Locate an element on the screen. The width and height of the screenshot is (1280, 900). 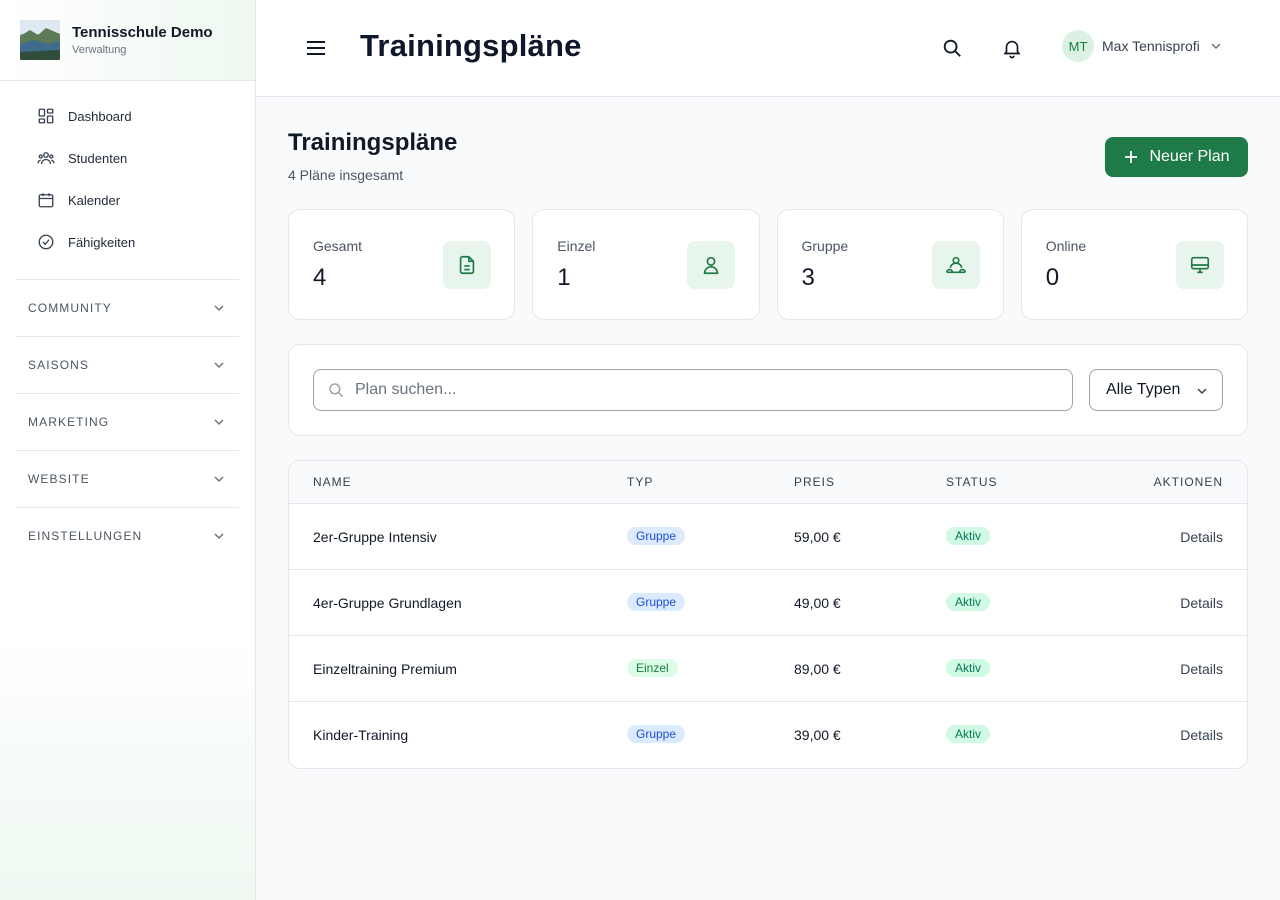
sidebar-group-einstellungen: EINSTELLUNGEN is located at coordinates (127, 536).